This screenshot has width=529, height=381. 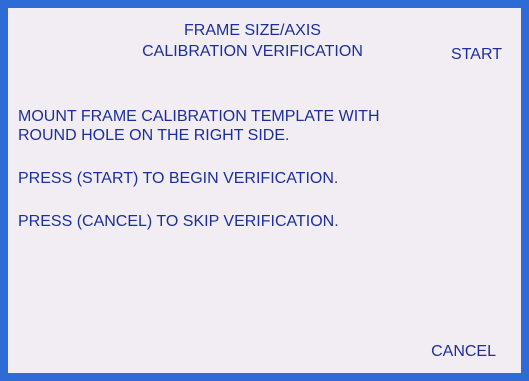 I want to click on start-instruction: PRESS (START) TO BEGIN VERIFICATION., so click(x=178, y=178).